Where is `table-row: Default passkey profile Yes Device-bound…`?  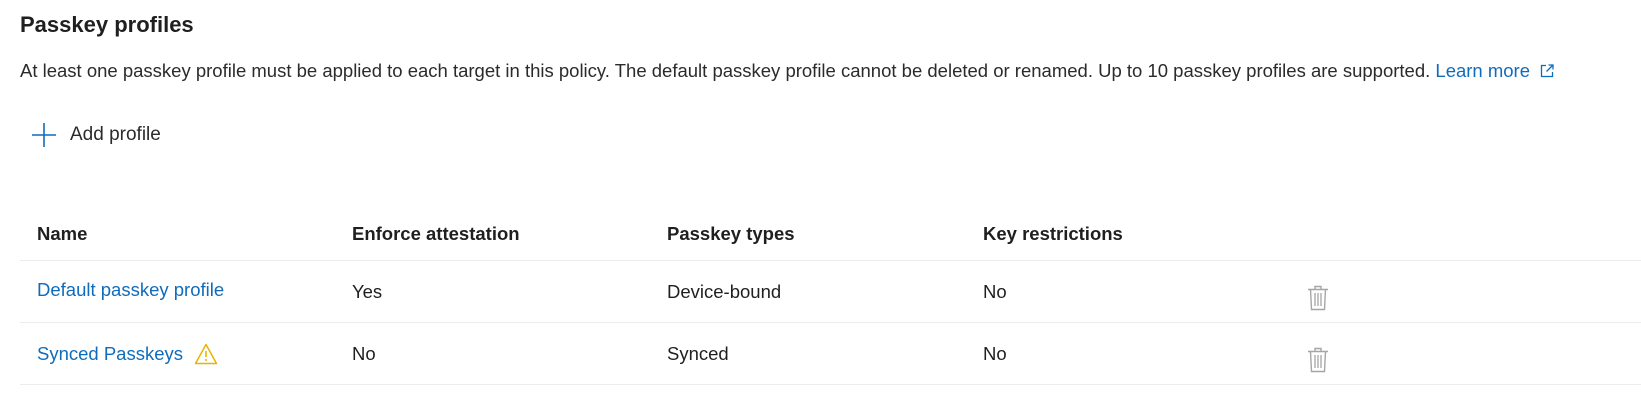 table-row: Default passkey profile Yes Device-bound… is located at coordinates (830, 292).